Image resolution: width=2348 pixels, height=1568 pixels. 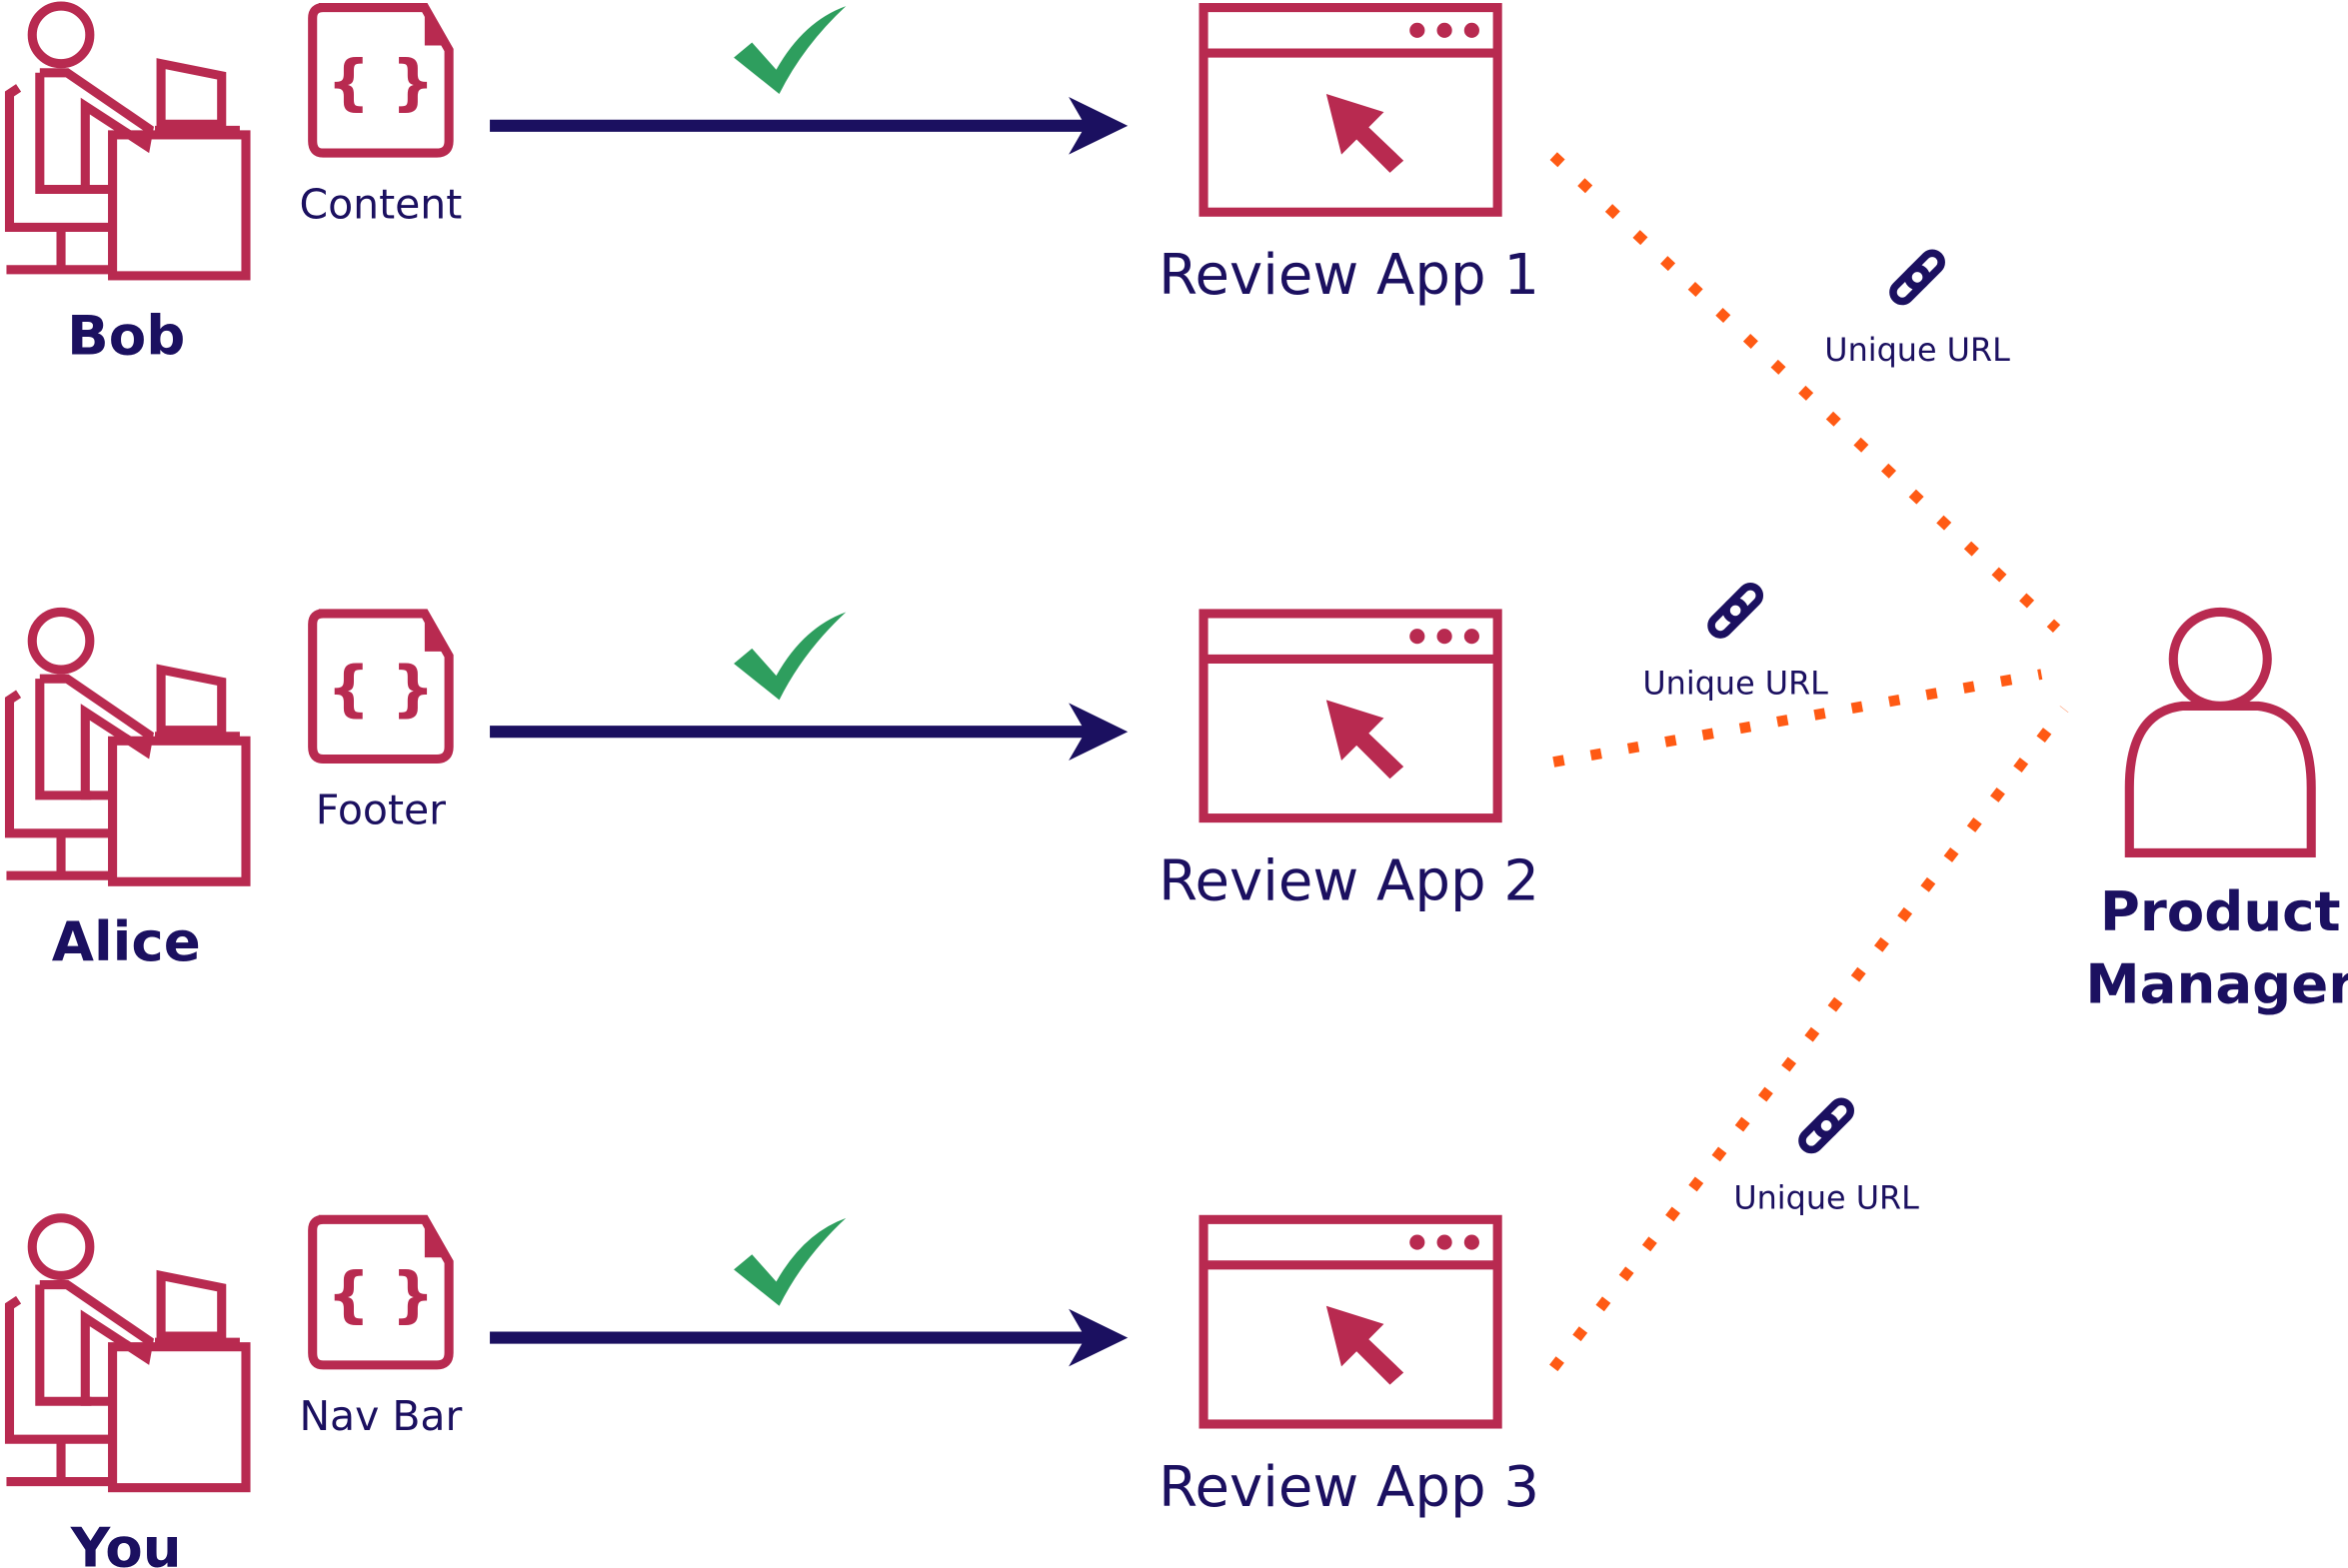 I want to click on person-name: You, so click(x=126, y=1542).